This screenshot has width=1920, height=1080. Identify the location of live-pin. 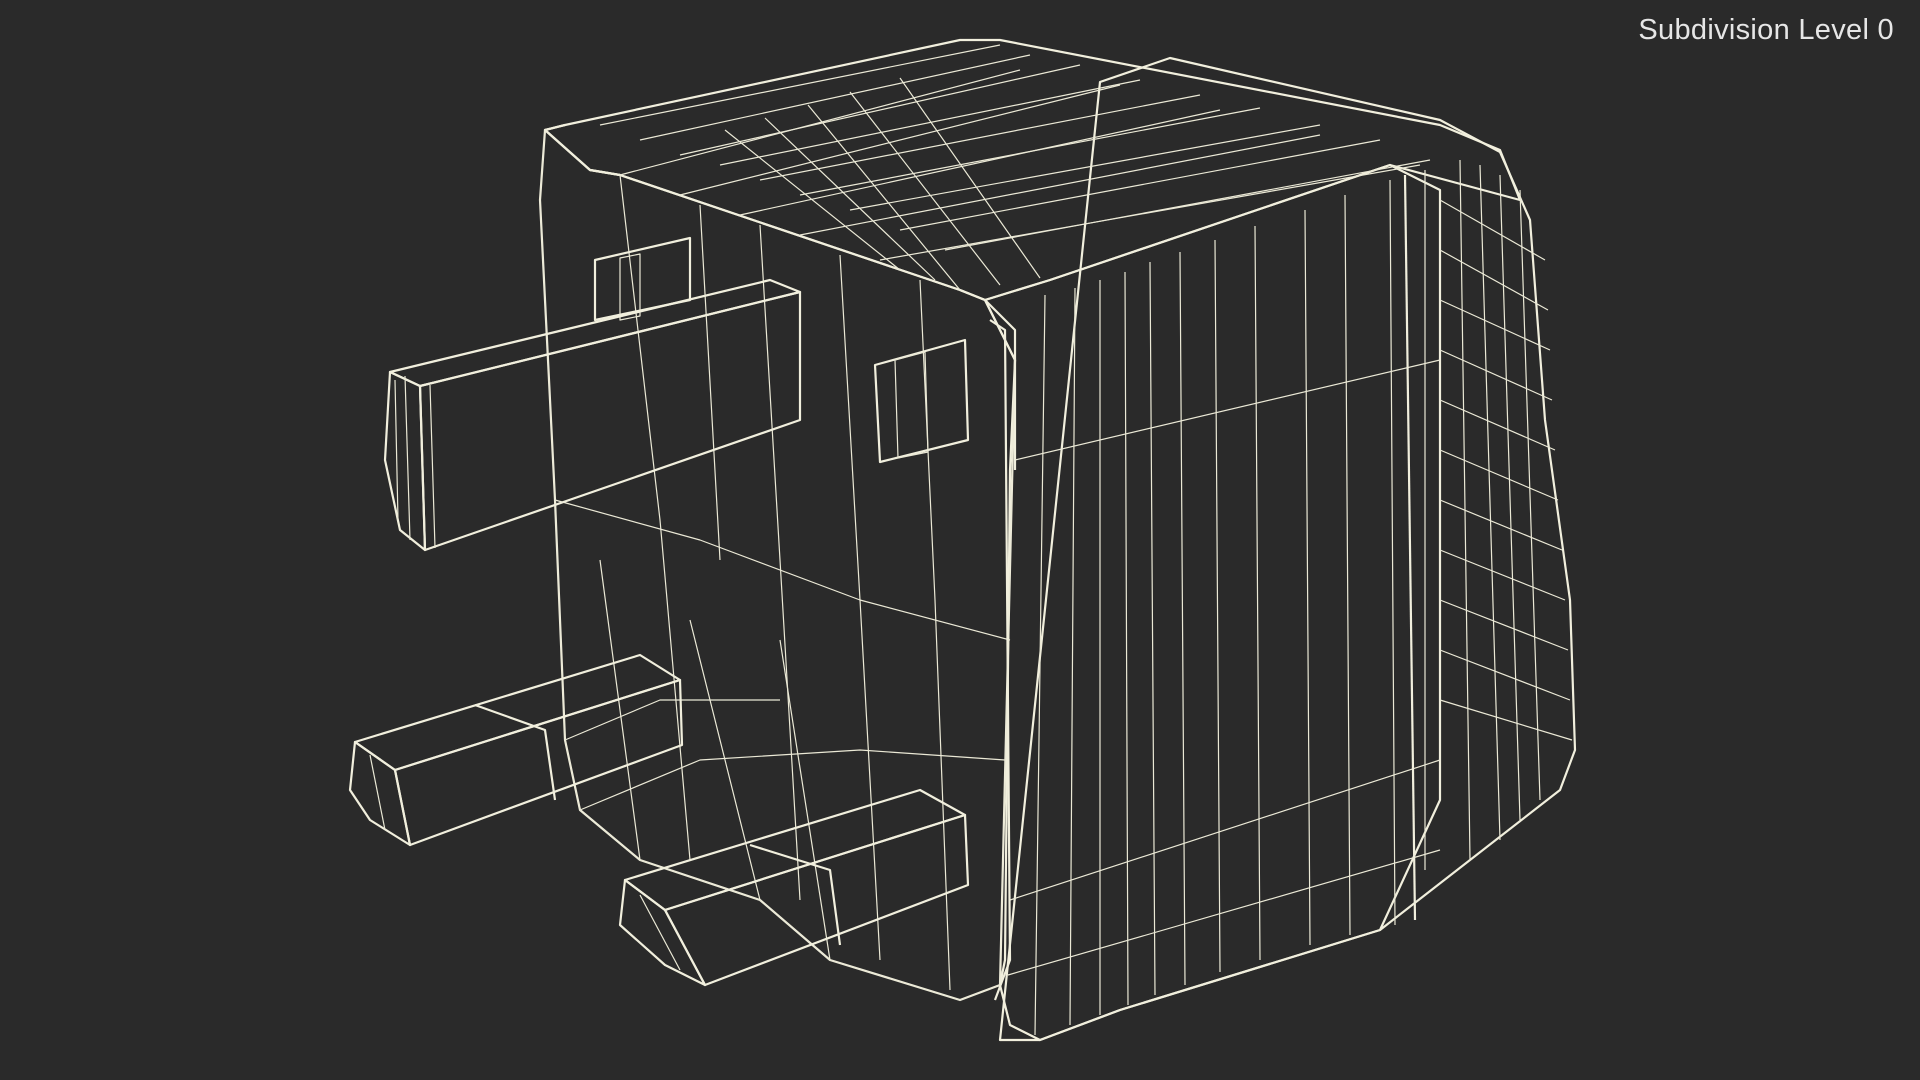
(516, 750).